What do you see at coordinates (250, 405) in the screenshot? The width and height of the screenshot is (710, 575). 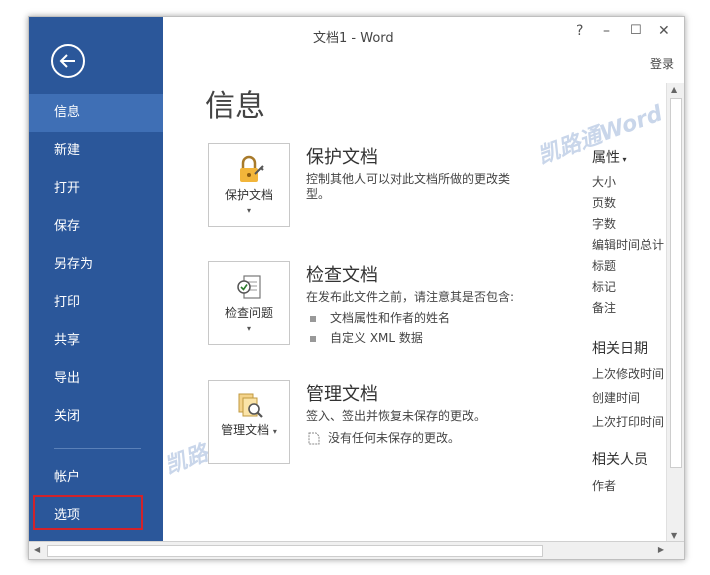 I see `manage-document-icon` at bounding box center [250, 405].